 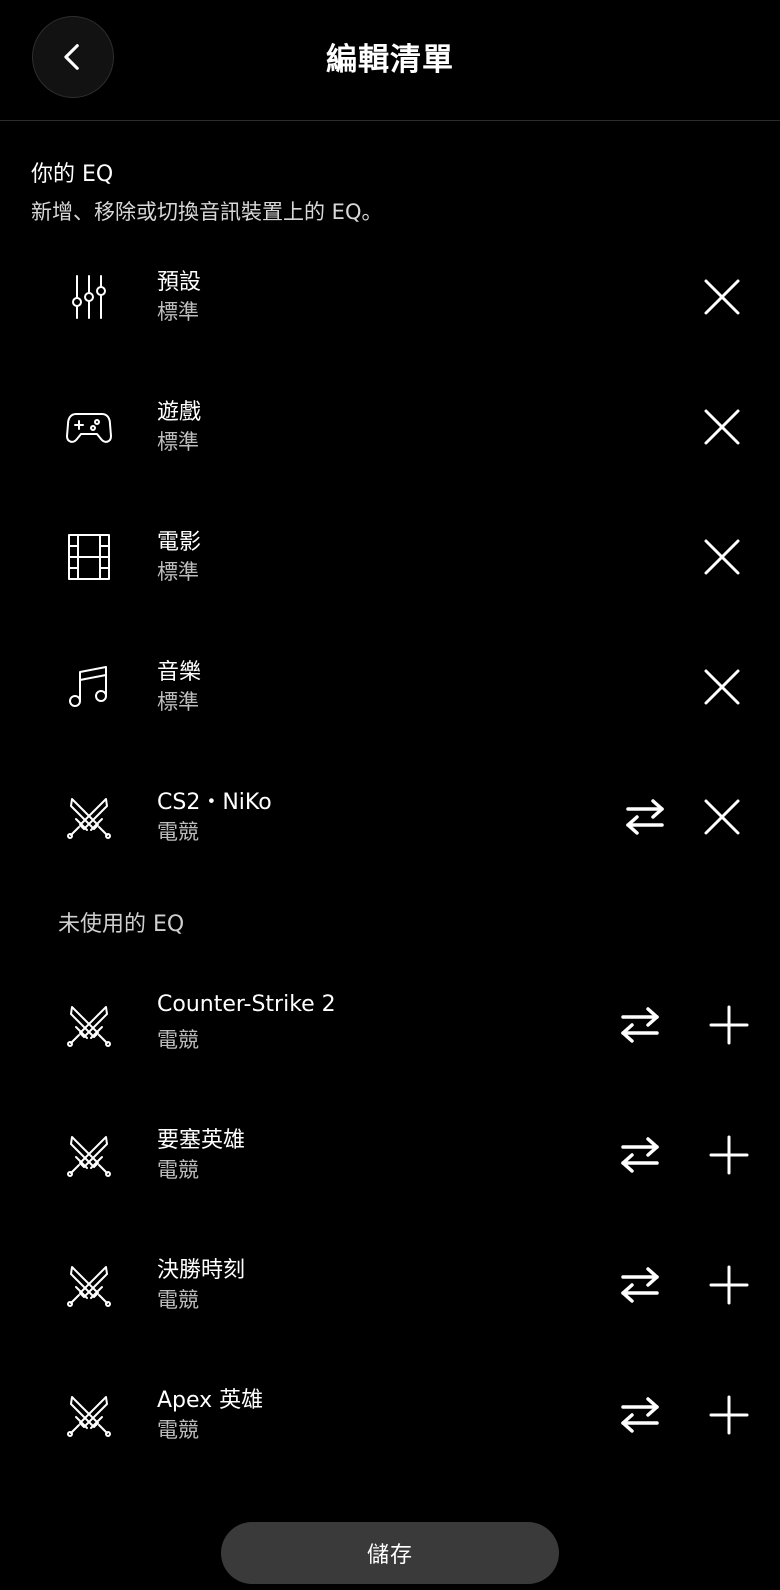 I want to click on eq-name: 電影, so click(x=179, y=542).